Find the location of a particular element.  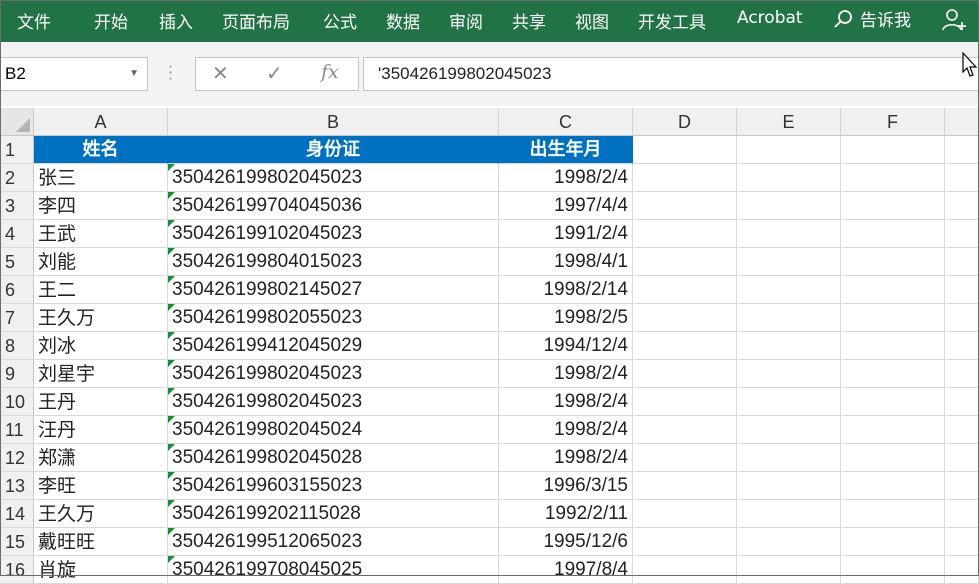

id-cell: 350426199102045023 is located at coordinates (333, 234).